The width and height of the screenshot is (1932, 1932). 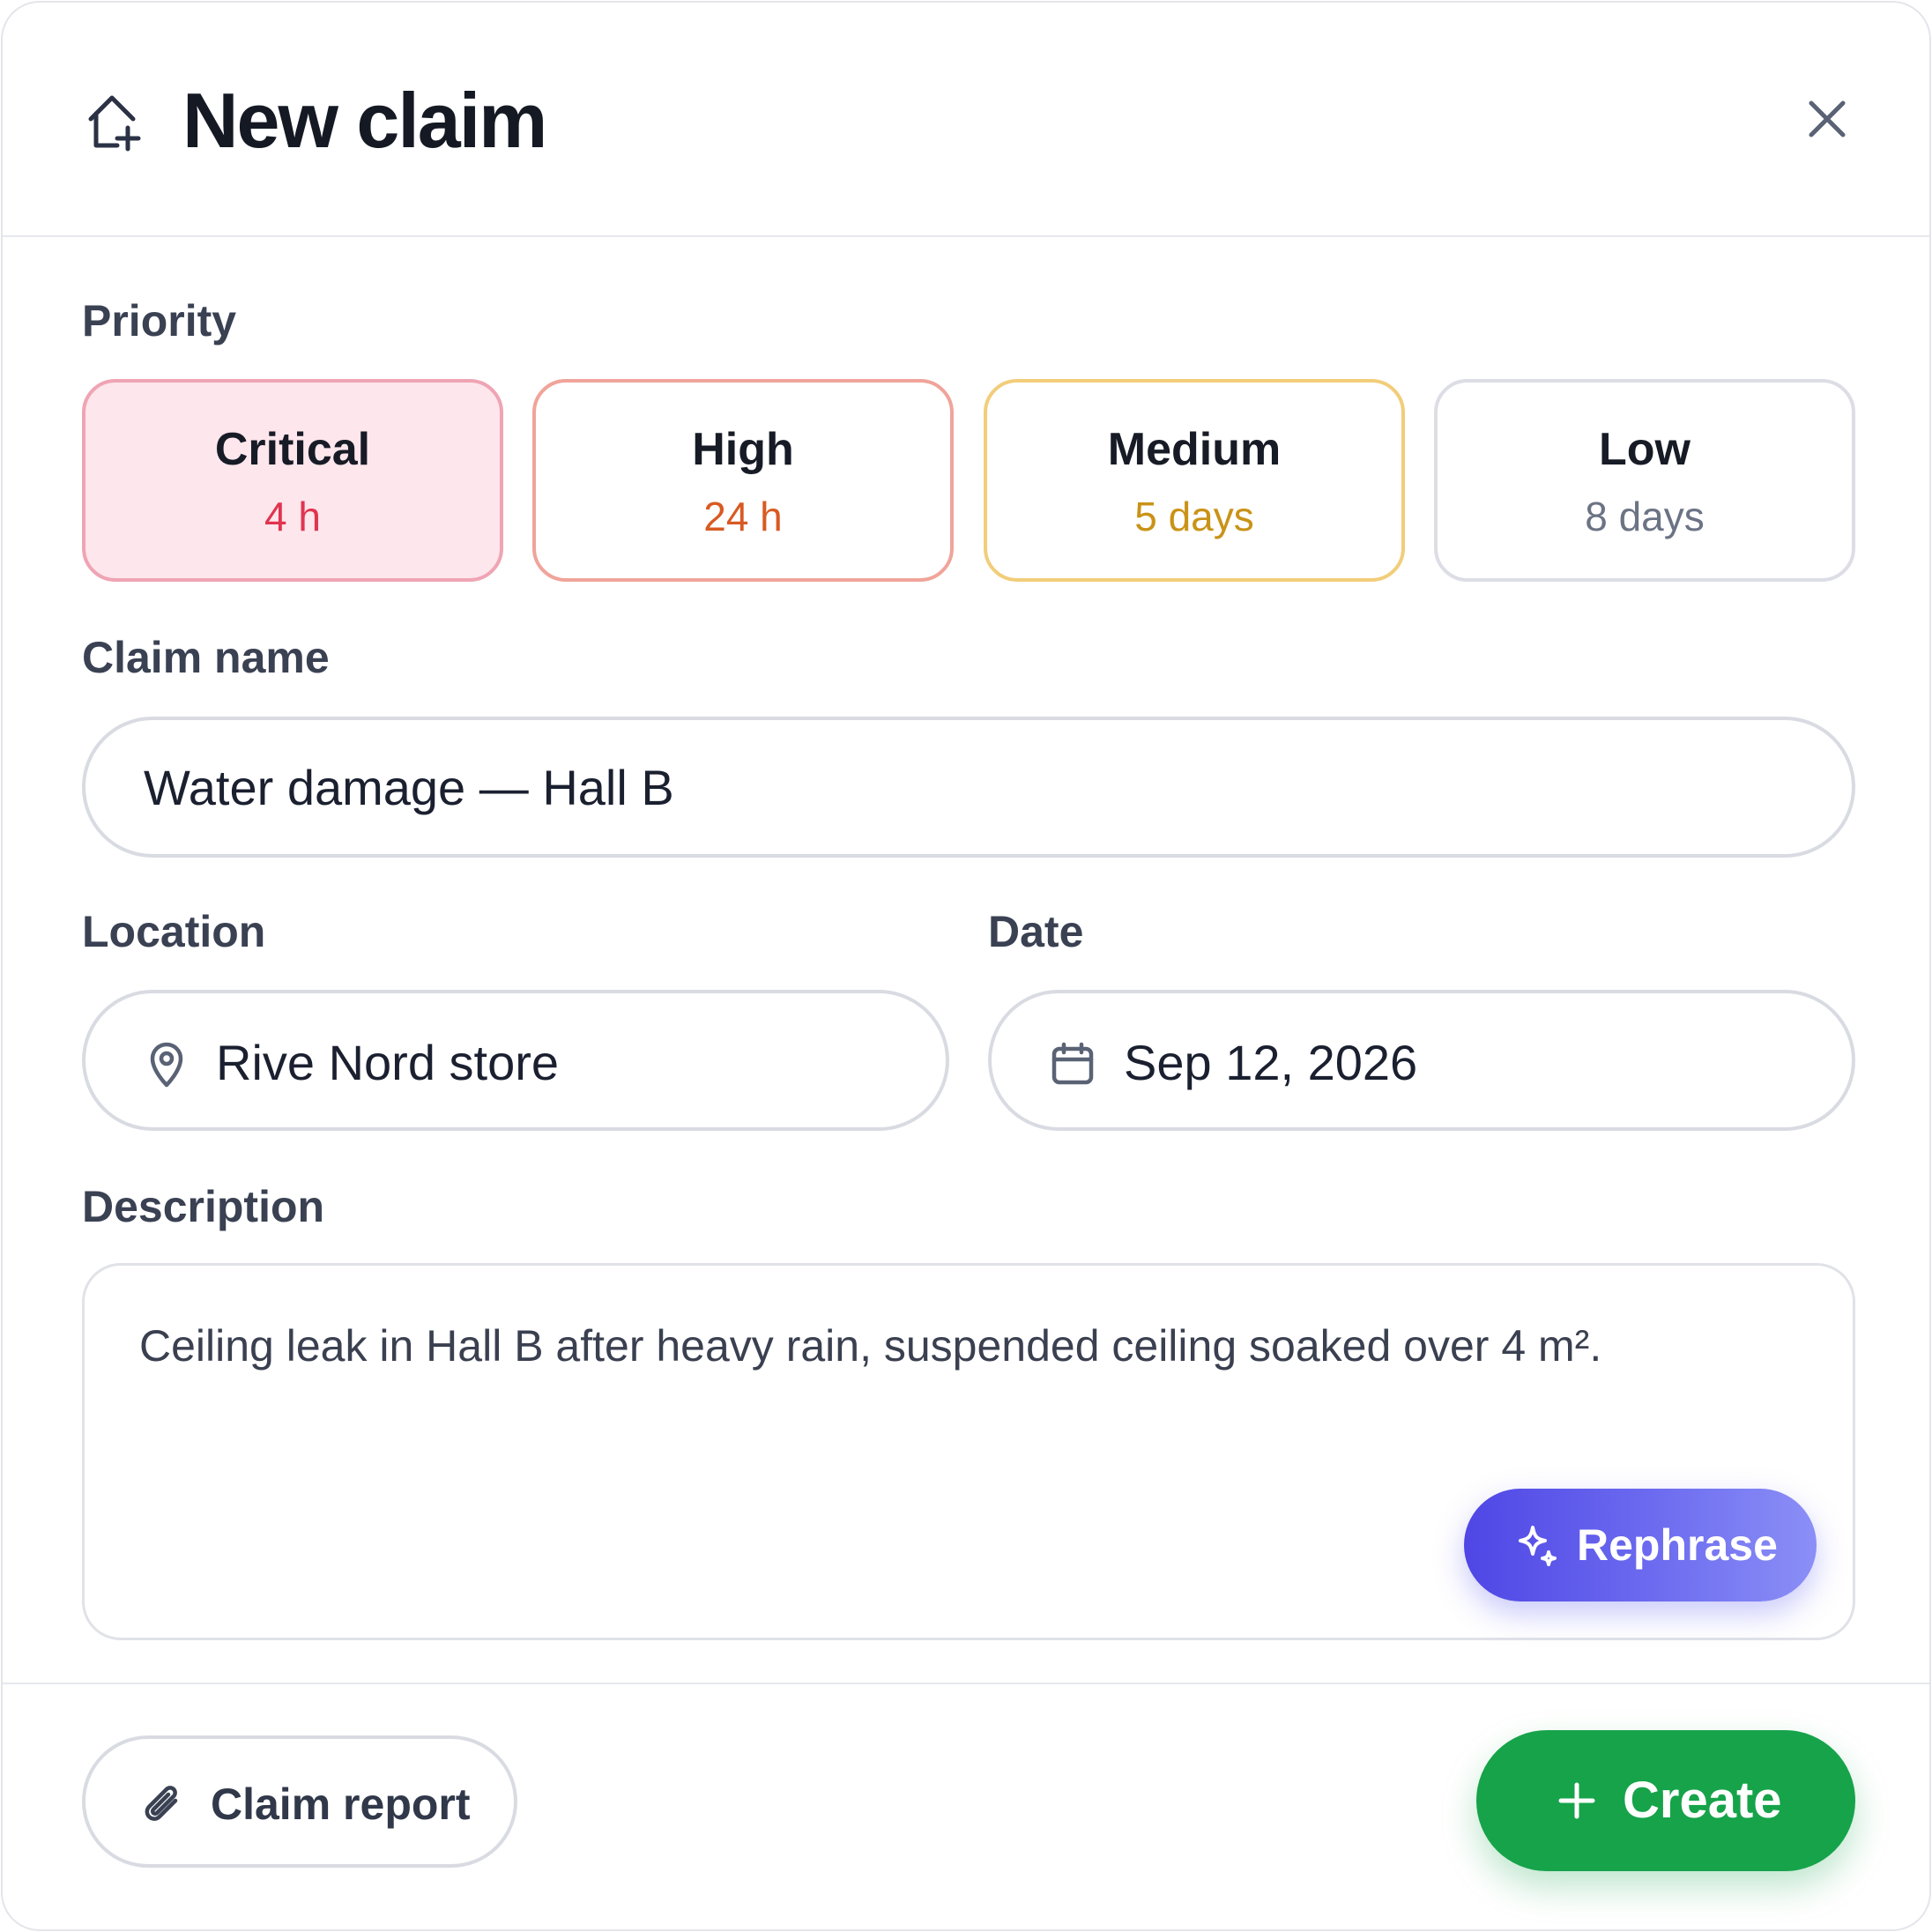 I want to click on priority-name: Critical, so click(x=292, y=449).